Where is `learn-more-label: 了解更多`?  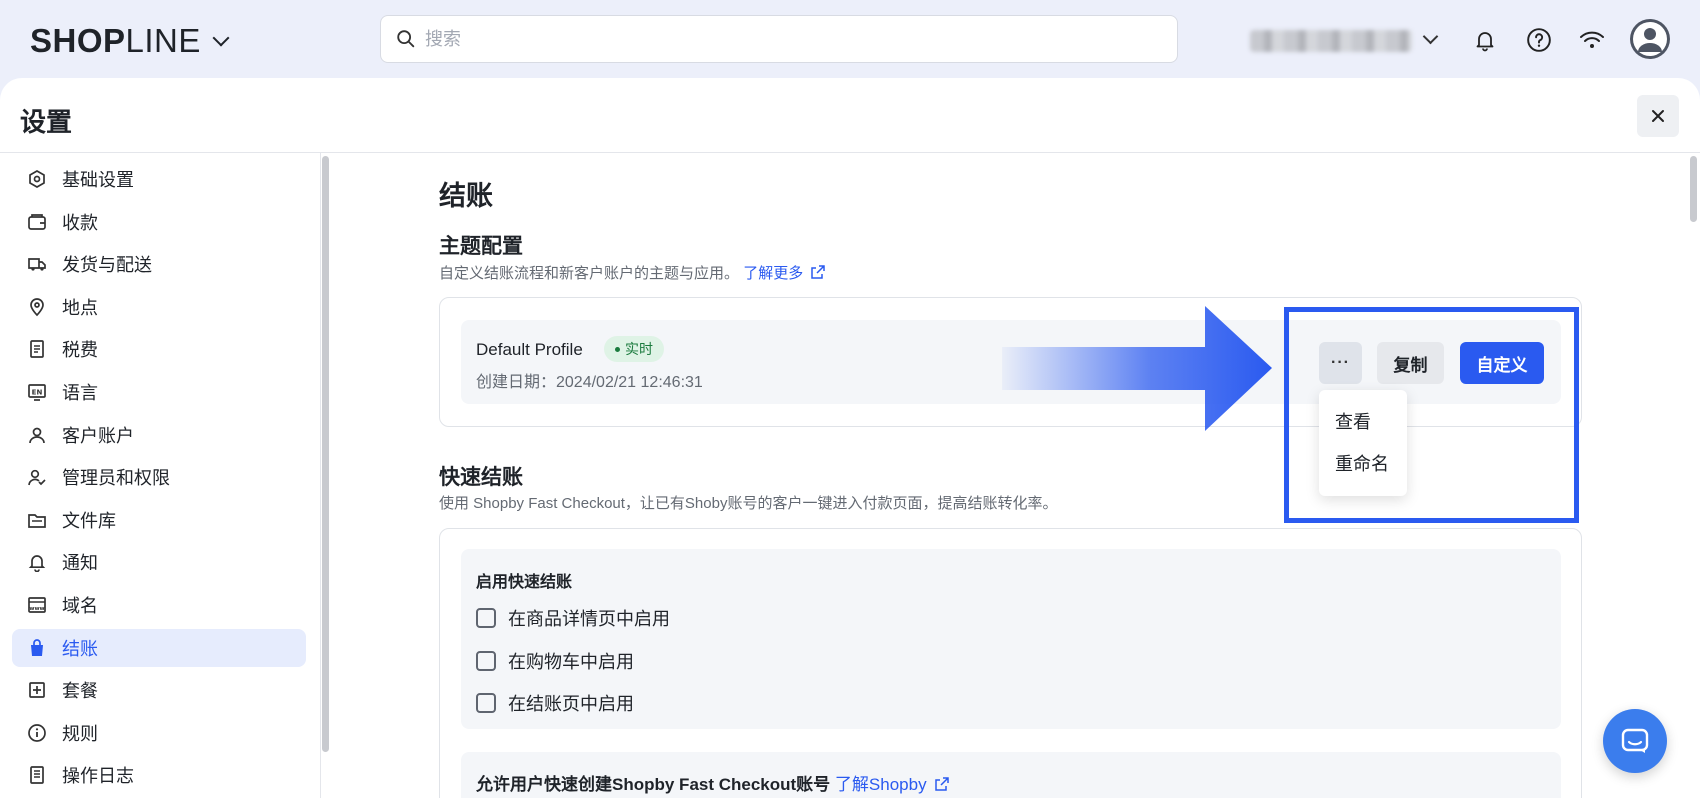
learn-more-label: 了解更多 is located at coordinates (773, 273).